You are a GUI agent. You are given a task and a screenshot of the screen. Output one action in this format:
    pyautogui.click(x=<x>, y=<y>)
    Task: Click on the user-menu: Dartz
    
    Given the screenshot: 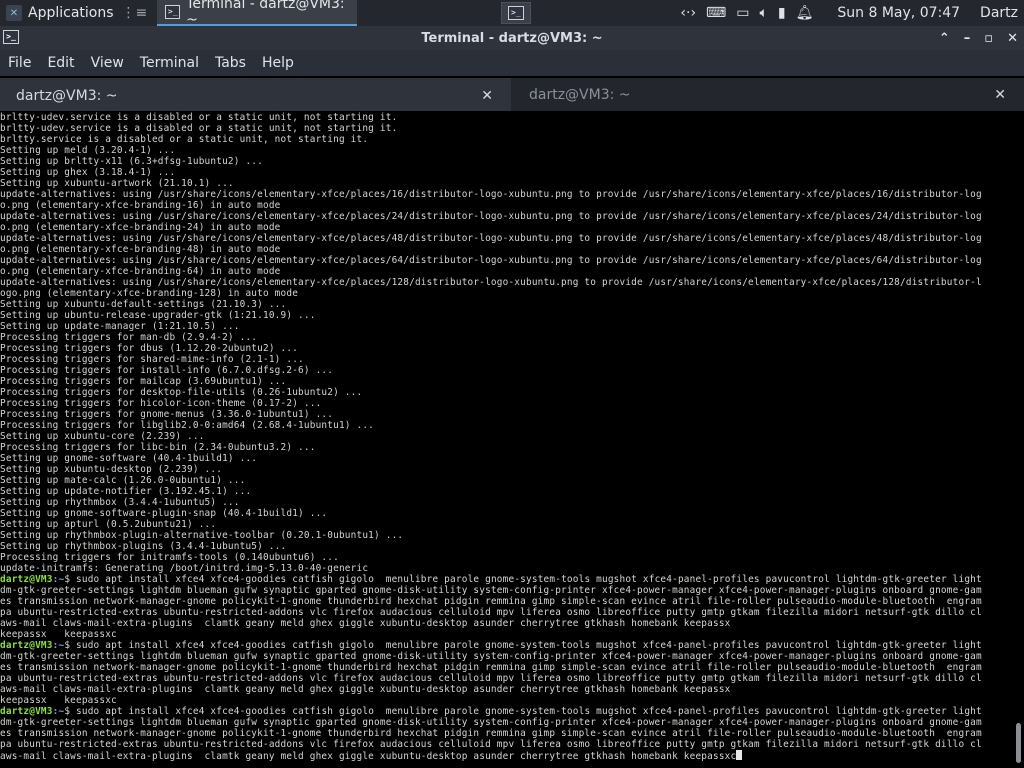 What is the action you would take?
    pyautogui.click(x=999, y=13)
    